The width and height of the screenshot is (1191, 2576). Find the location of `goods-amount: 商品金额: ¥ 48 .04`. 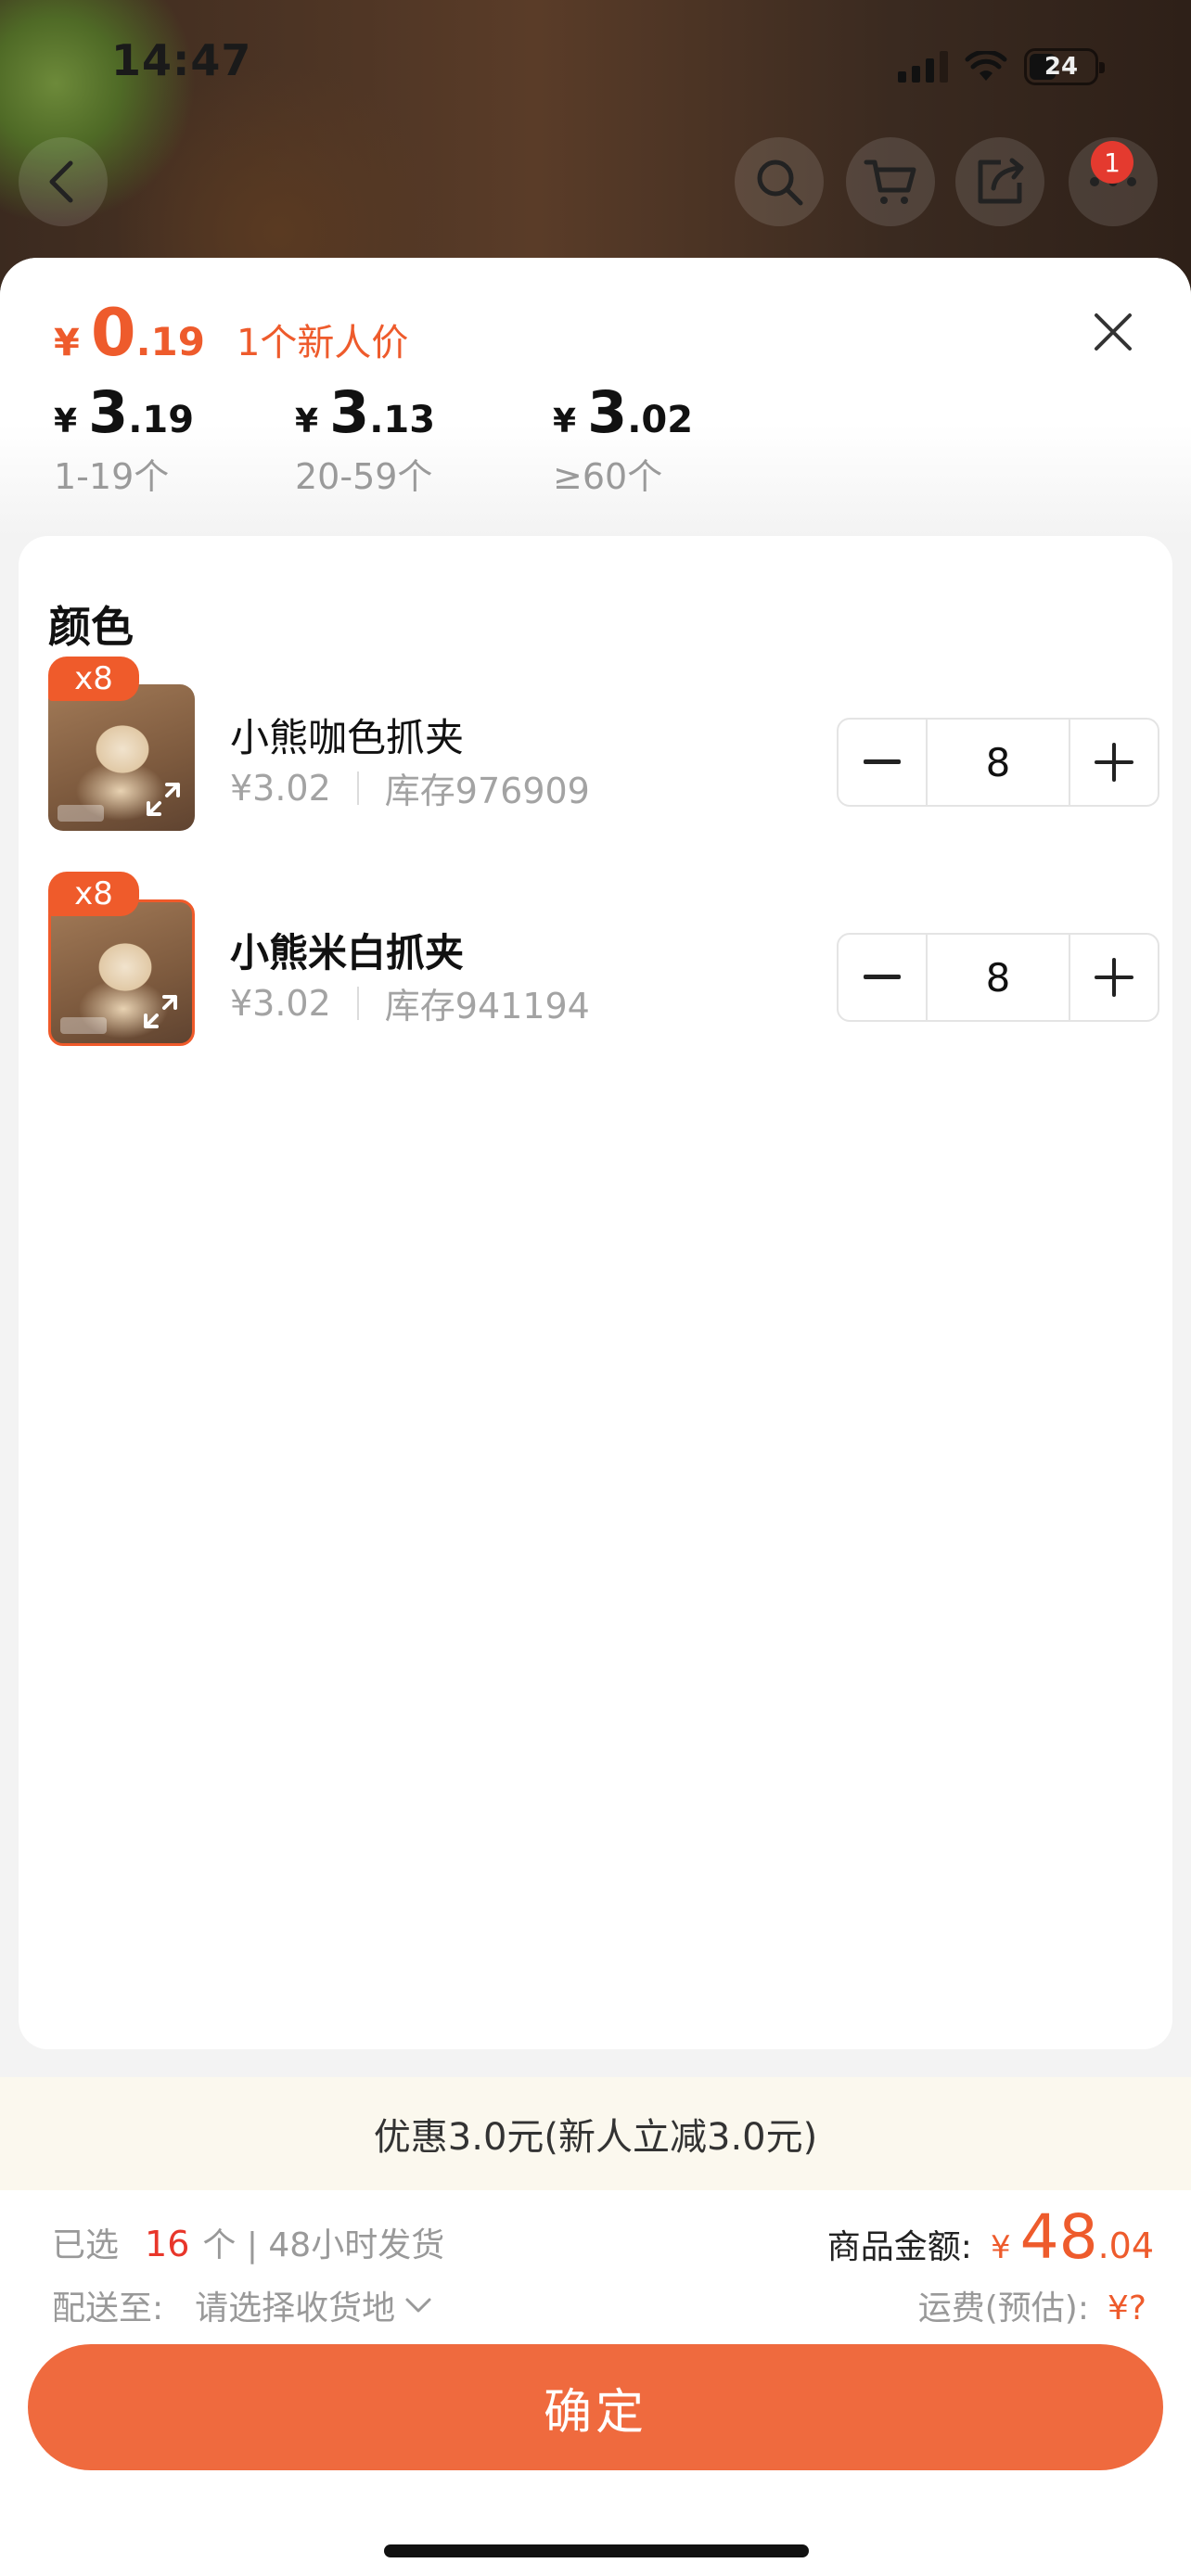

goods-amount: 商品金额: ¥ 48 .04 is located at coordinates (990, 2237).